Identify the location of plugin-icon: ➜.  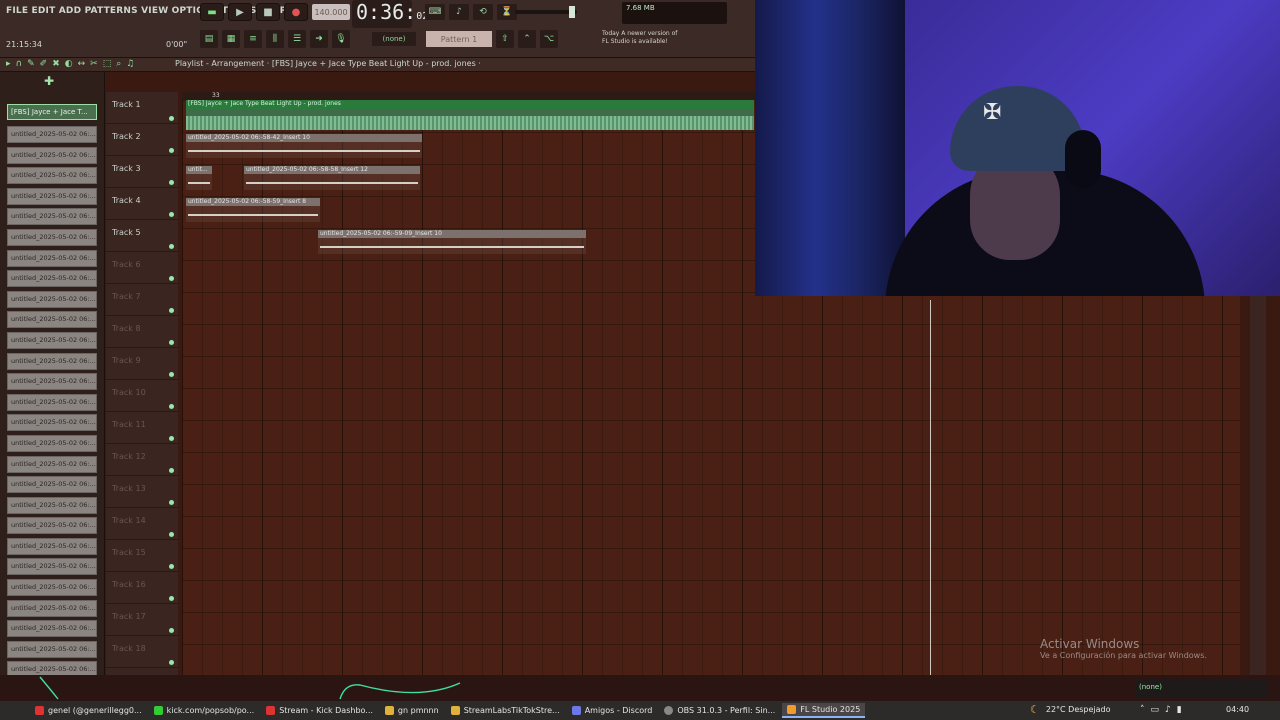
(319, 39).